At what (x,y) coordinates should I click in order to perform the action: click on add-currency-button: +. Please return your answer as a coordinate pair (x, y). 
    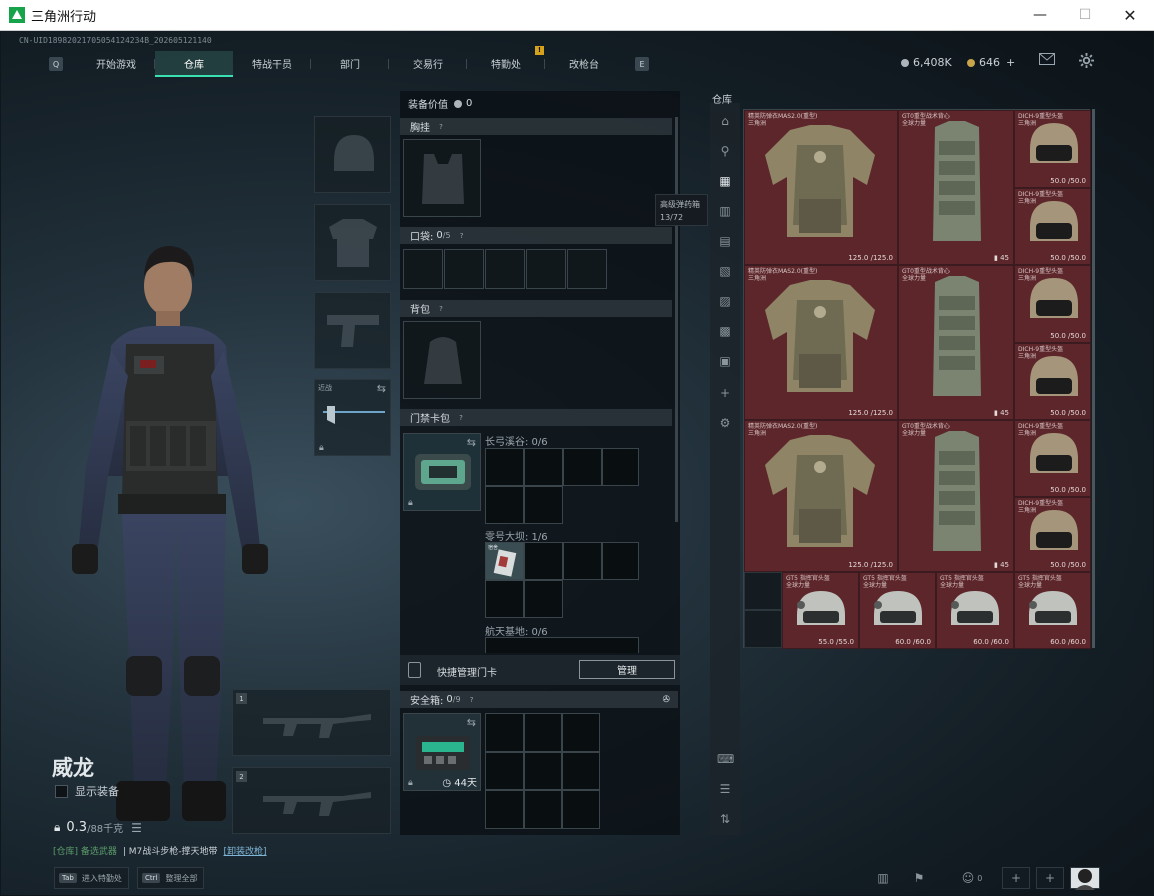
    Looking at the image, I should click on (1010, 62).